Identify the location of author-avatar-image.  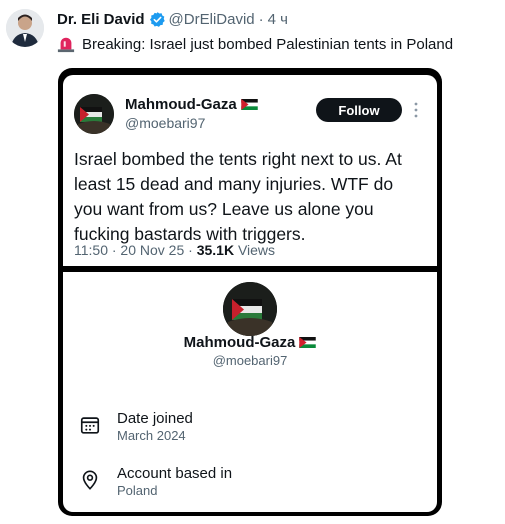
(25, 28).